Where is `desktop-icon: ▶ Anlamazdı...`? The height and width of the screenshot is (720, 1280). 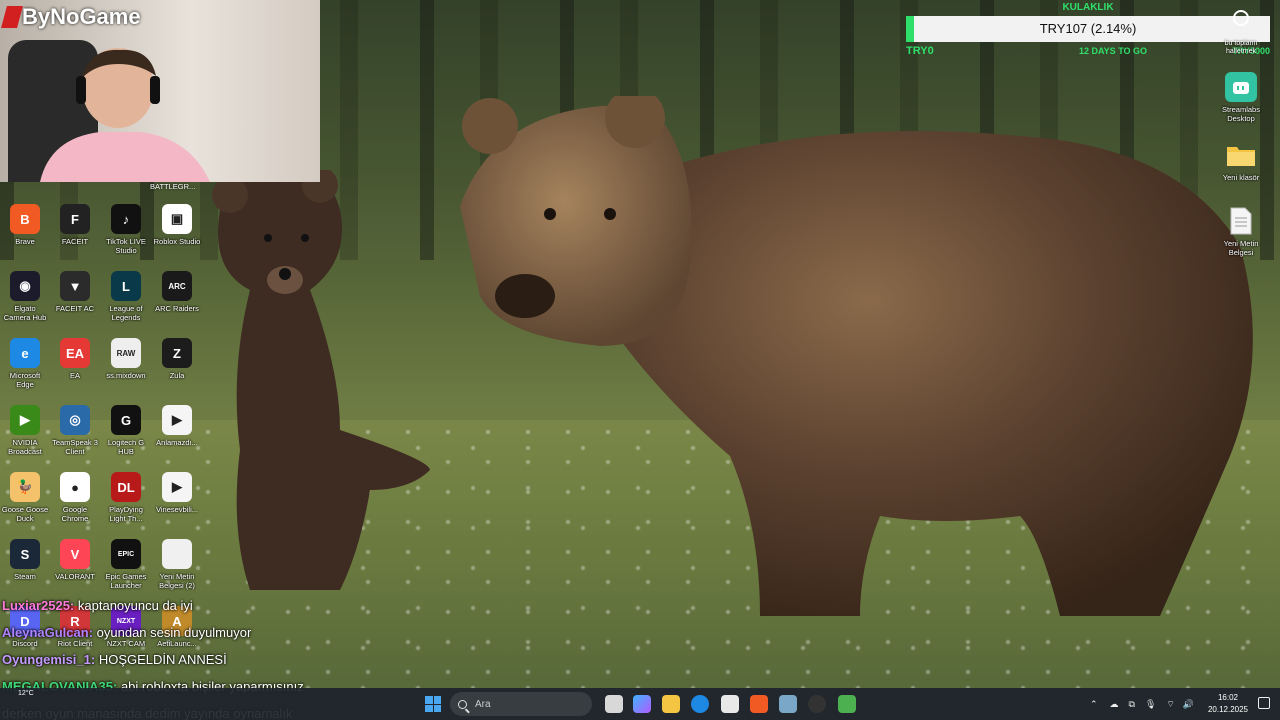 desktop-icon: ▶ Anlamazdı... is located at coordinates (177, 426).